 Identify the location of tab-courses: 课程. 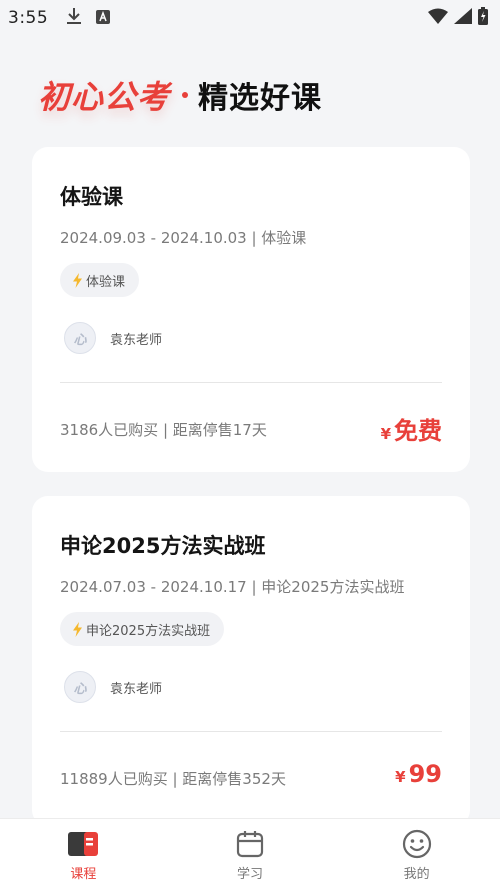
(83, 853).